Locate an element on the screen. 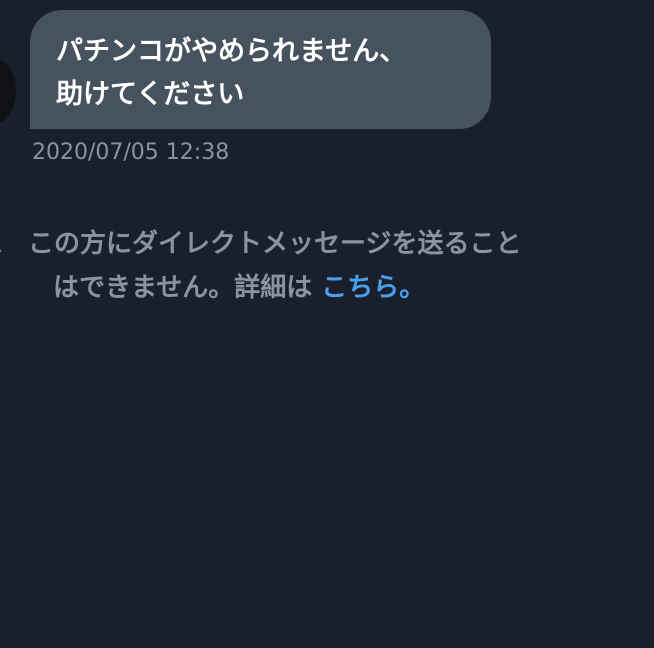 The image size is (654, 648). learn-more-link: こちら。 is located at coordinates (373, 288).